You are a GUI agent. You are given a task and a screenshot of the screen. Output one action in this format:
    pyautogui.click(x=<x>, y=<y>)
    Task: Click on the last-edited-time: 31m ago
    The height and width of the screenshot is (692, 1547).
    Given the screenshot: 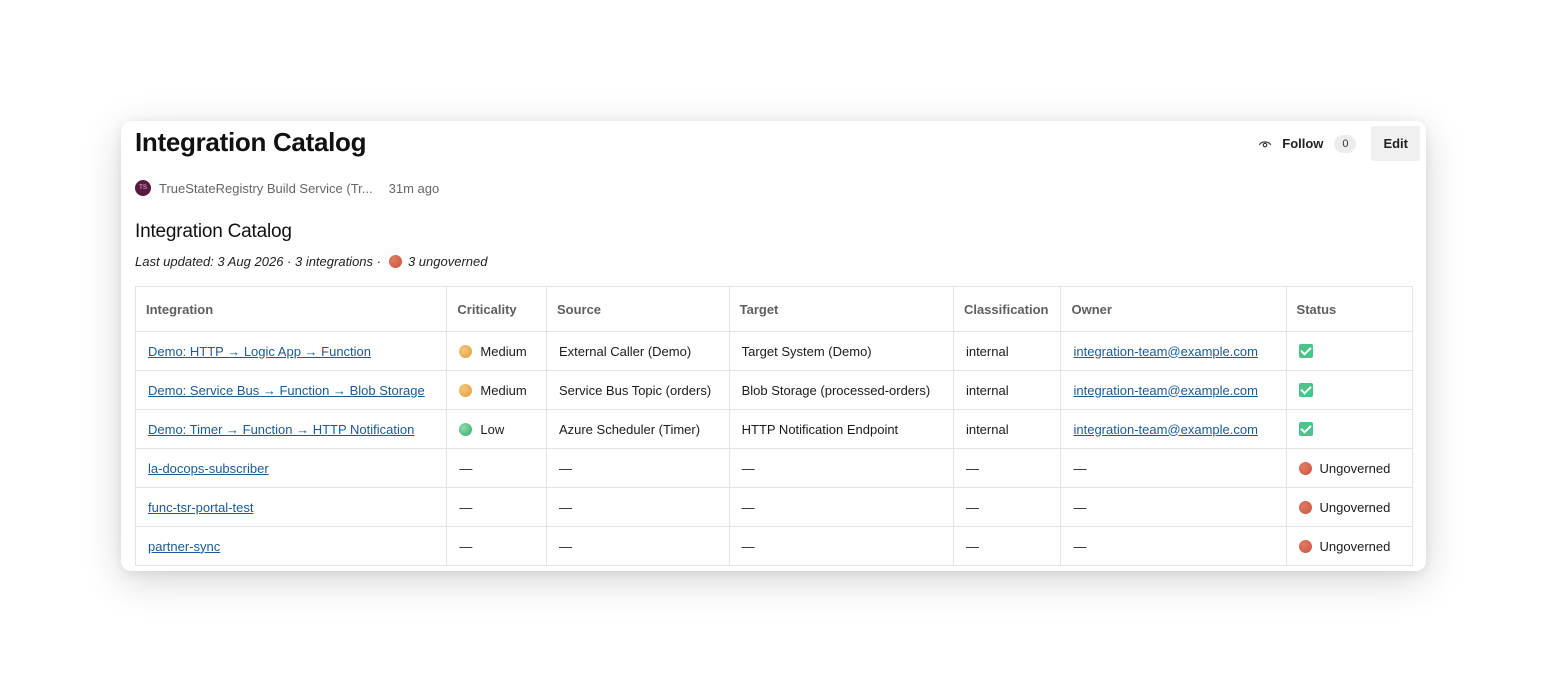 What is the action you would take?
    pyautogui.click(x=414, y=188)
    